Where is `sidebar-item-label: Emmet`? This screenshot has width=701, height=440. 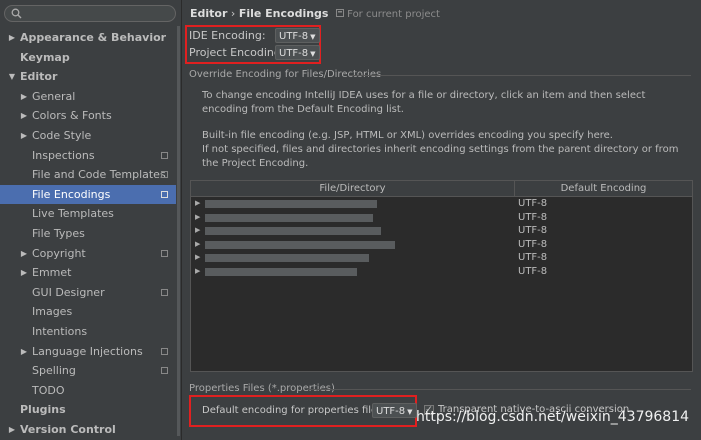
sidebar-item-label: Emmet is located at coordinates (52, 273).